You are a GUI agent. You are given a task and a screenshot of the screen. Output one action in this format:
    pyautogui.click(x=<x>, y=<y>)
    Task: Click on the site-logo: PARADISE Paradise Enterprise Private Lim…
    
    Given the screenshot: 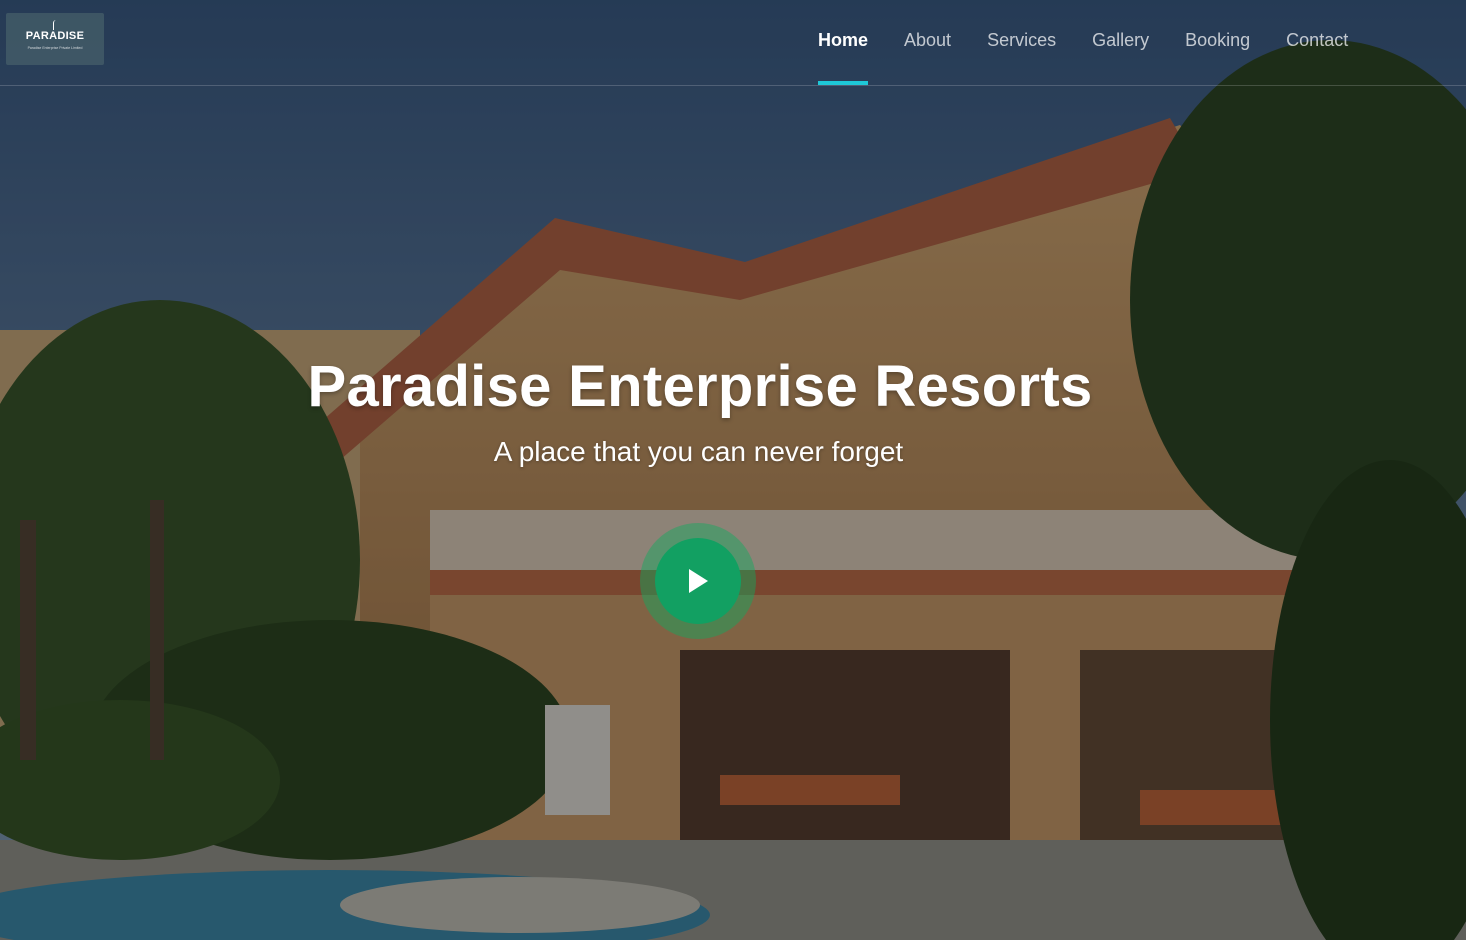 What is the action you would take?
    pyautogui.click(x=55, y=39)
    